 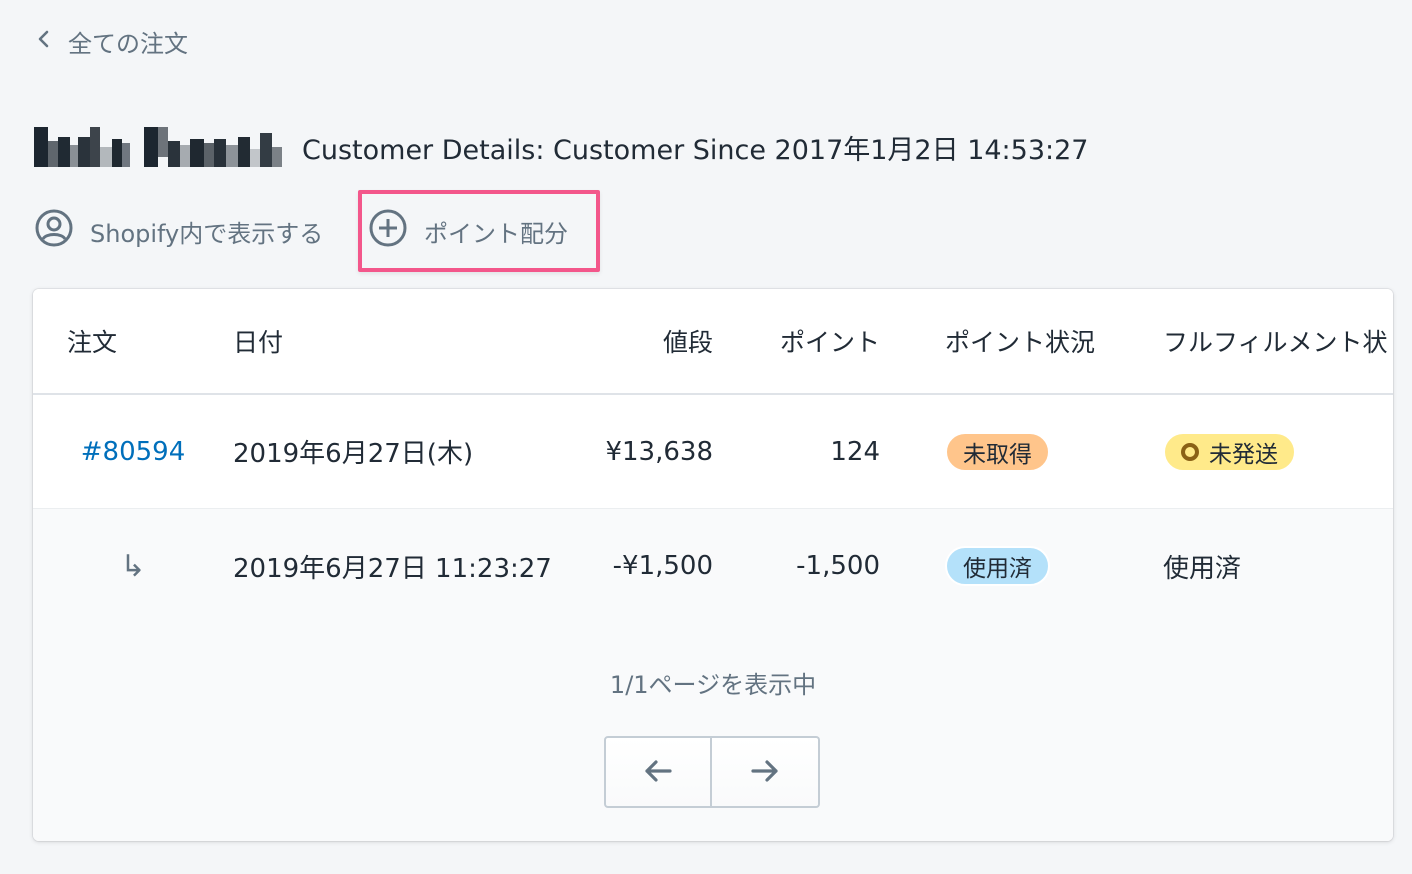 I want to click on column-header-point-status: ポイント状況, so click(x=1020, y=342).